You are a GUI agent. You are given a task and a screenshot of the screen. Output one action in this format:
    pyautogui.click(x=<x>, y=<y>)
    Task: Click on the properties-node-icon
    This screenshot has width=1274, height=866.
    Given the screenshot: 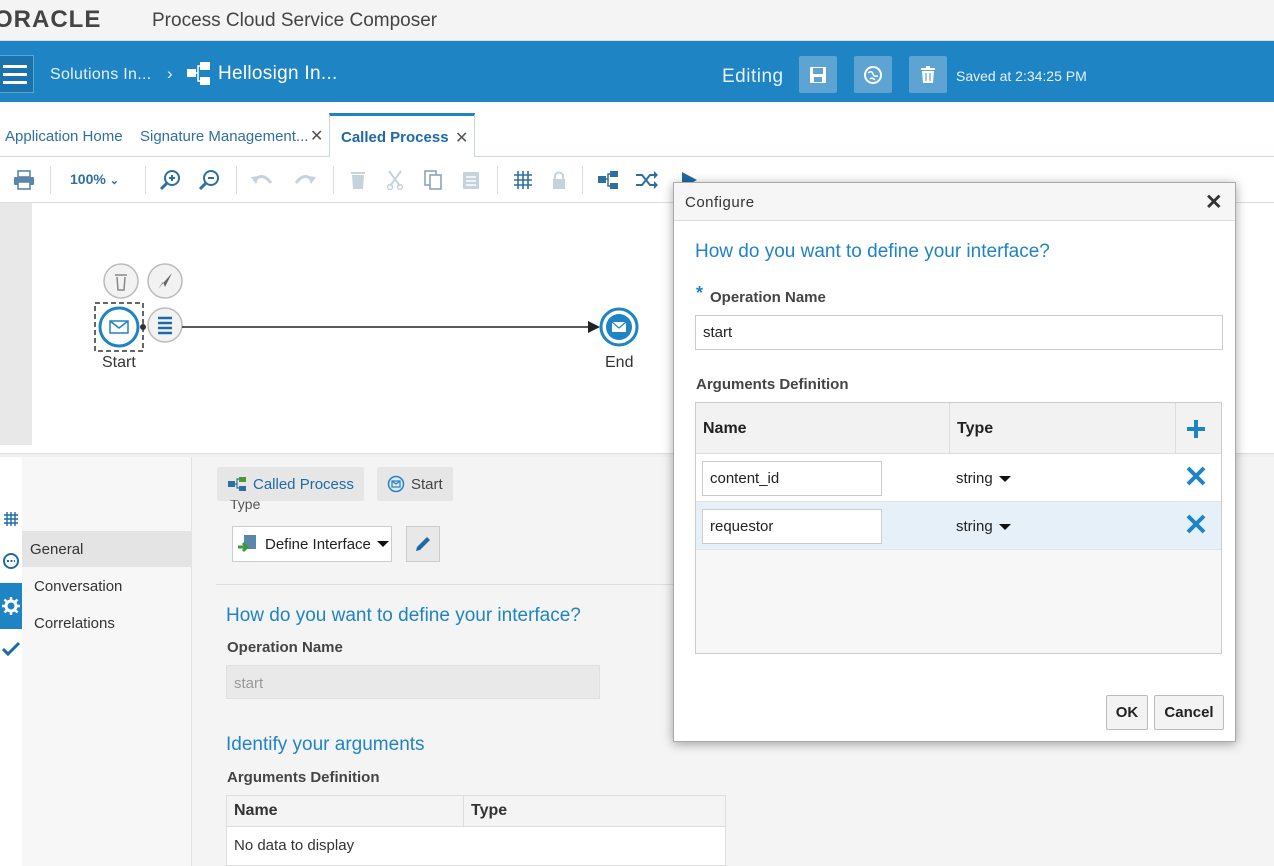 What is the action you would take?
    pyautogui.click(x=165, y=325)
    